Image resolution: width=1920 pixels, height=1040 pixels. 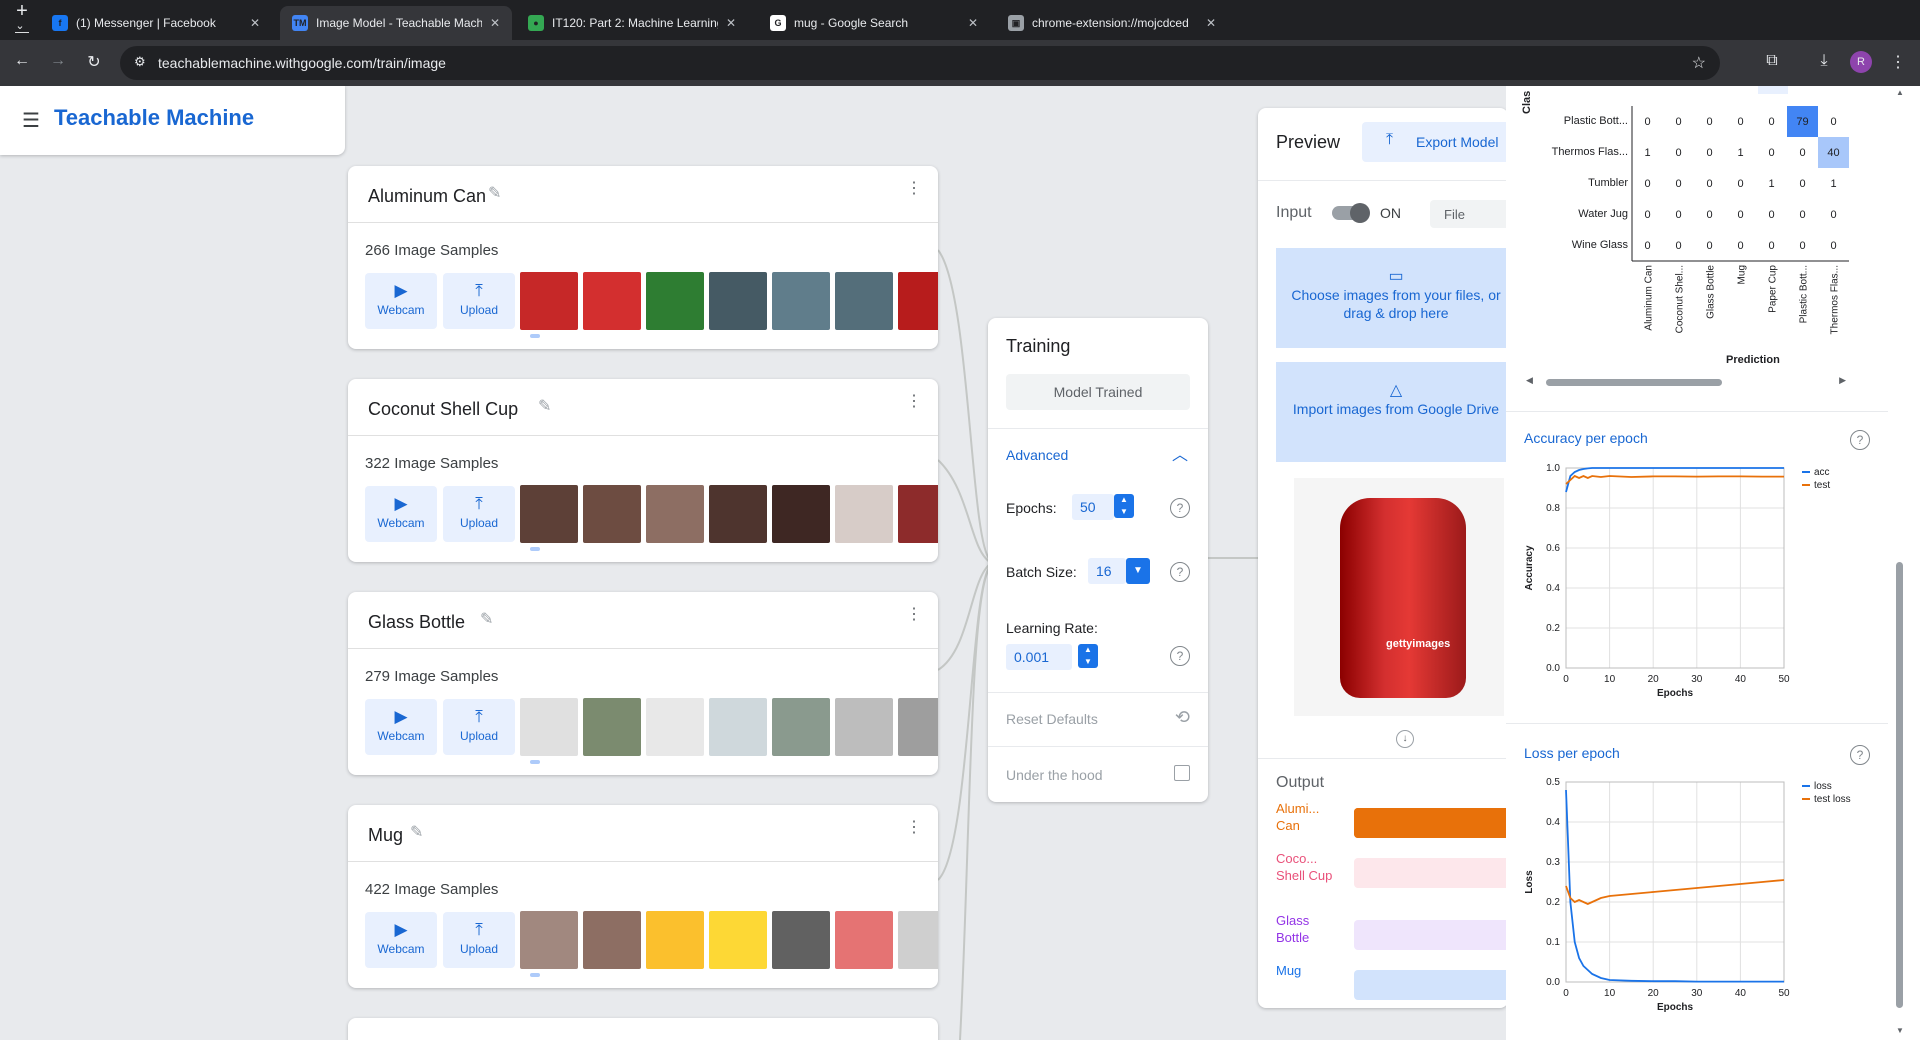 I want to click on reload-icon: ↻, so click(x=94, y=62).